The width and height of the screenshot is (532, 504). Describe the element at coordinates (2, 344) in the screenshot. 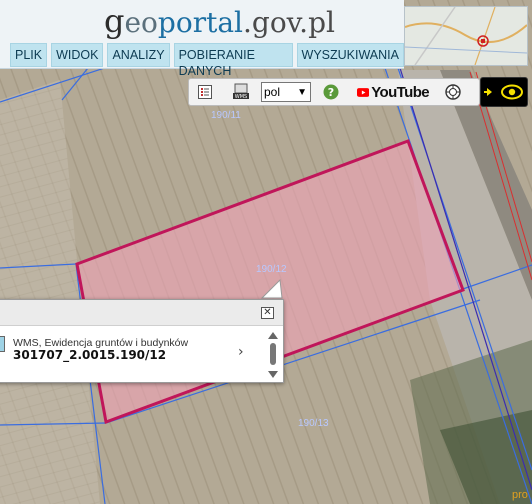

I see `layer-color-marker` at that location.